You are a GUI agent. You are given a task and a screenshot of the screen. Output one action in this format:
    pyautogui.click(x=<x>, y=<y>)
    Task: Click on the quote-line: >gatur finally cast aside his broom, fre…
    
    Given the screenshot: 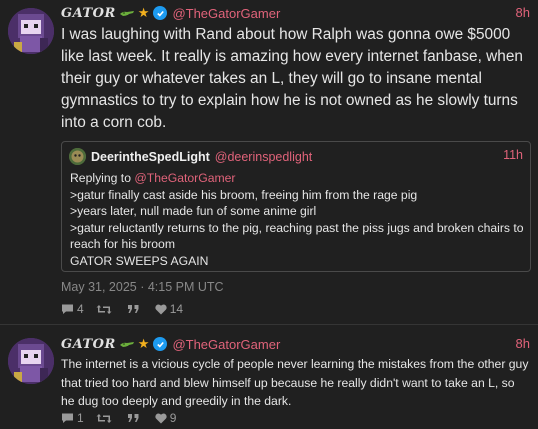 What is the action you would take?
    pyautogui.click(x=244, y=194)
    